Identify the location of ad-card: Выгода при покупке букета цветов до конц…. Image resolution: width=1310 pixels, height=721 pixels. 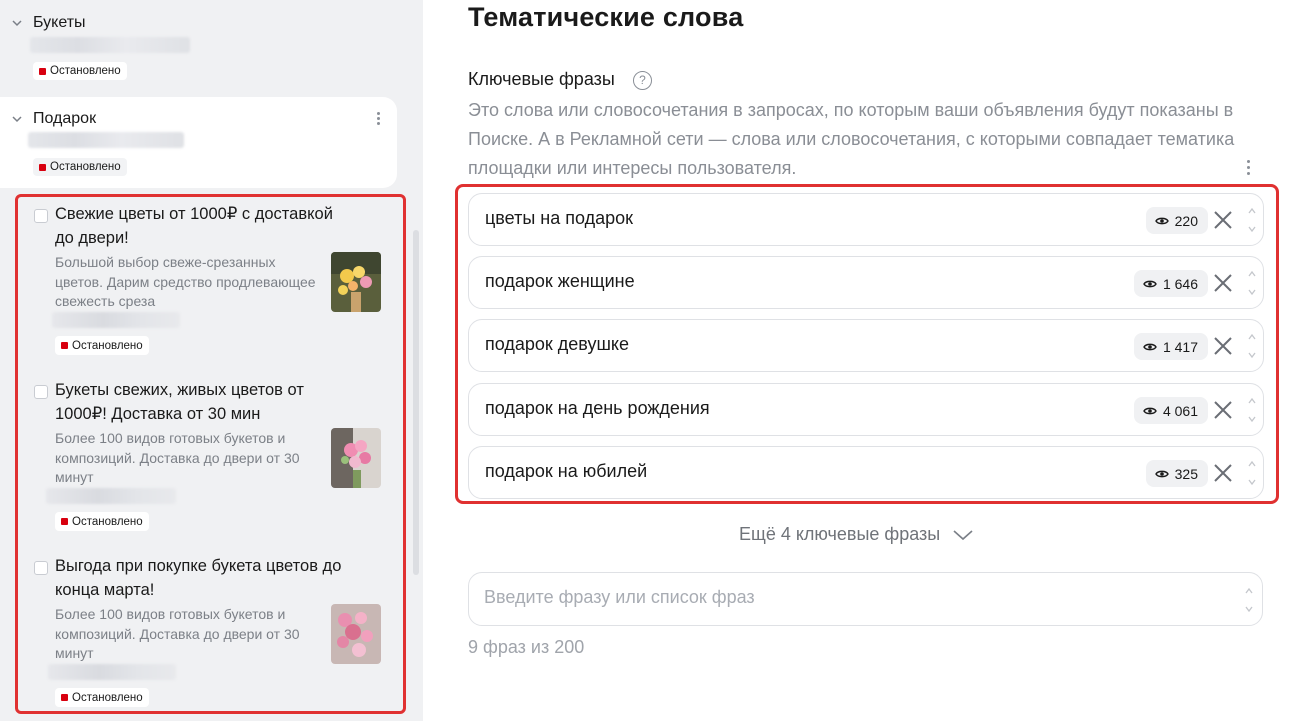
(210, 630).